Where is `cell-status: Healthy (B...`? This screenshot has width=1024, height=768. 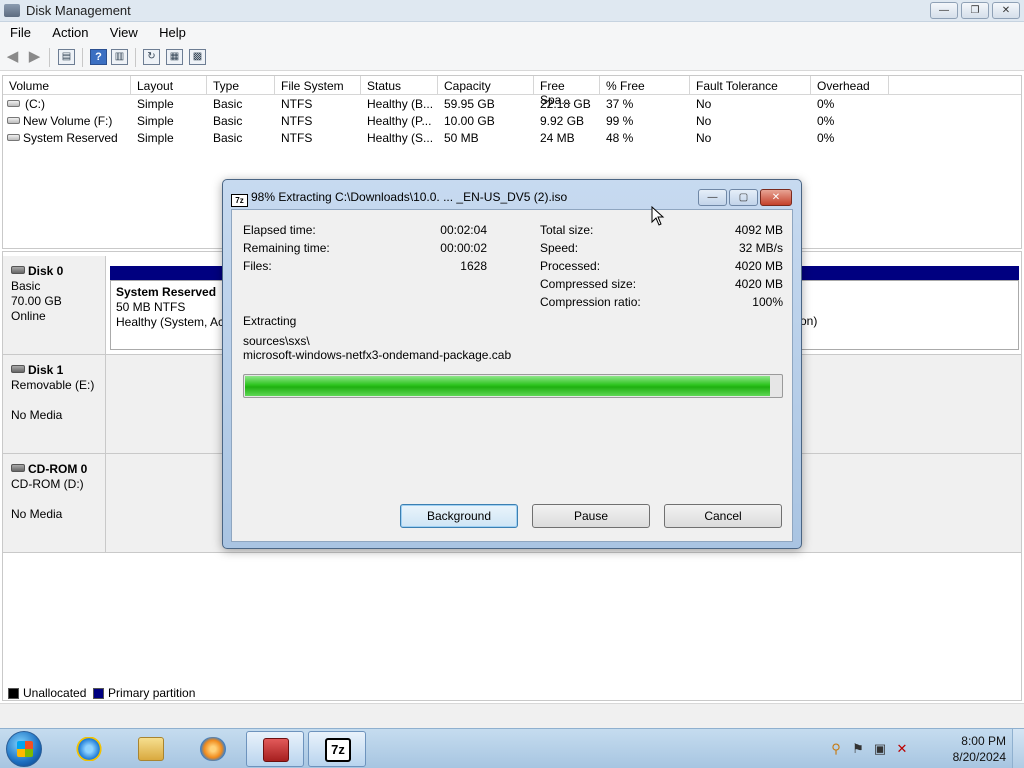 cell-status: Healthy (B... is located at coordinates (400, 104).